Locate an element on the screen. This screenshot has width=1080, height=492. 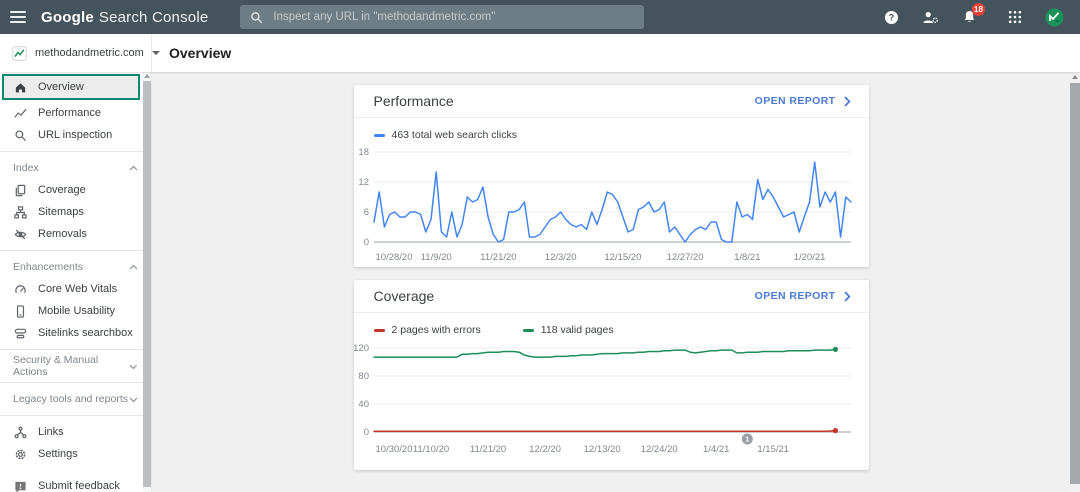
legend-label: 463 total web search clicks is located at coordinates (454, 135).